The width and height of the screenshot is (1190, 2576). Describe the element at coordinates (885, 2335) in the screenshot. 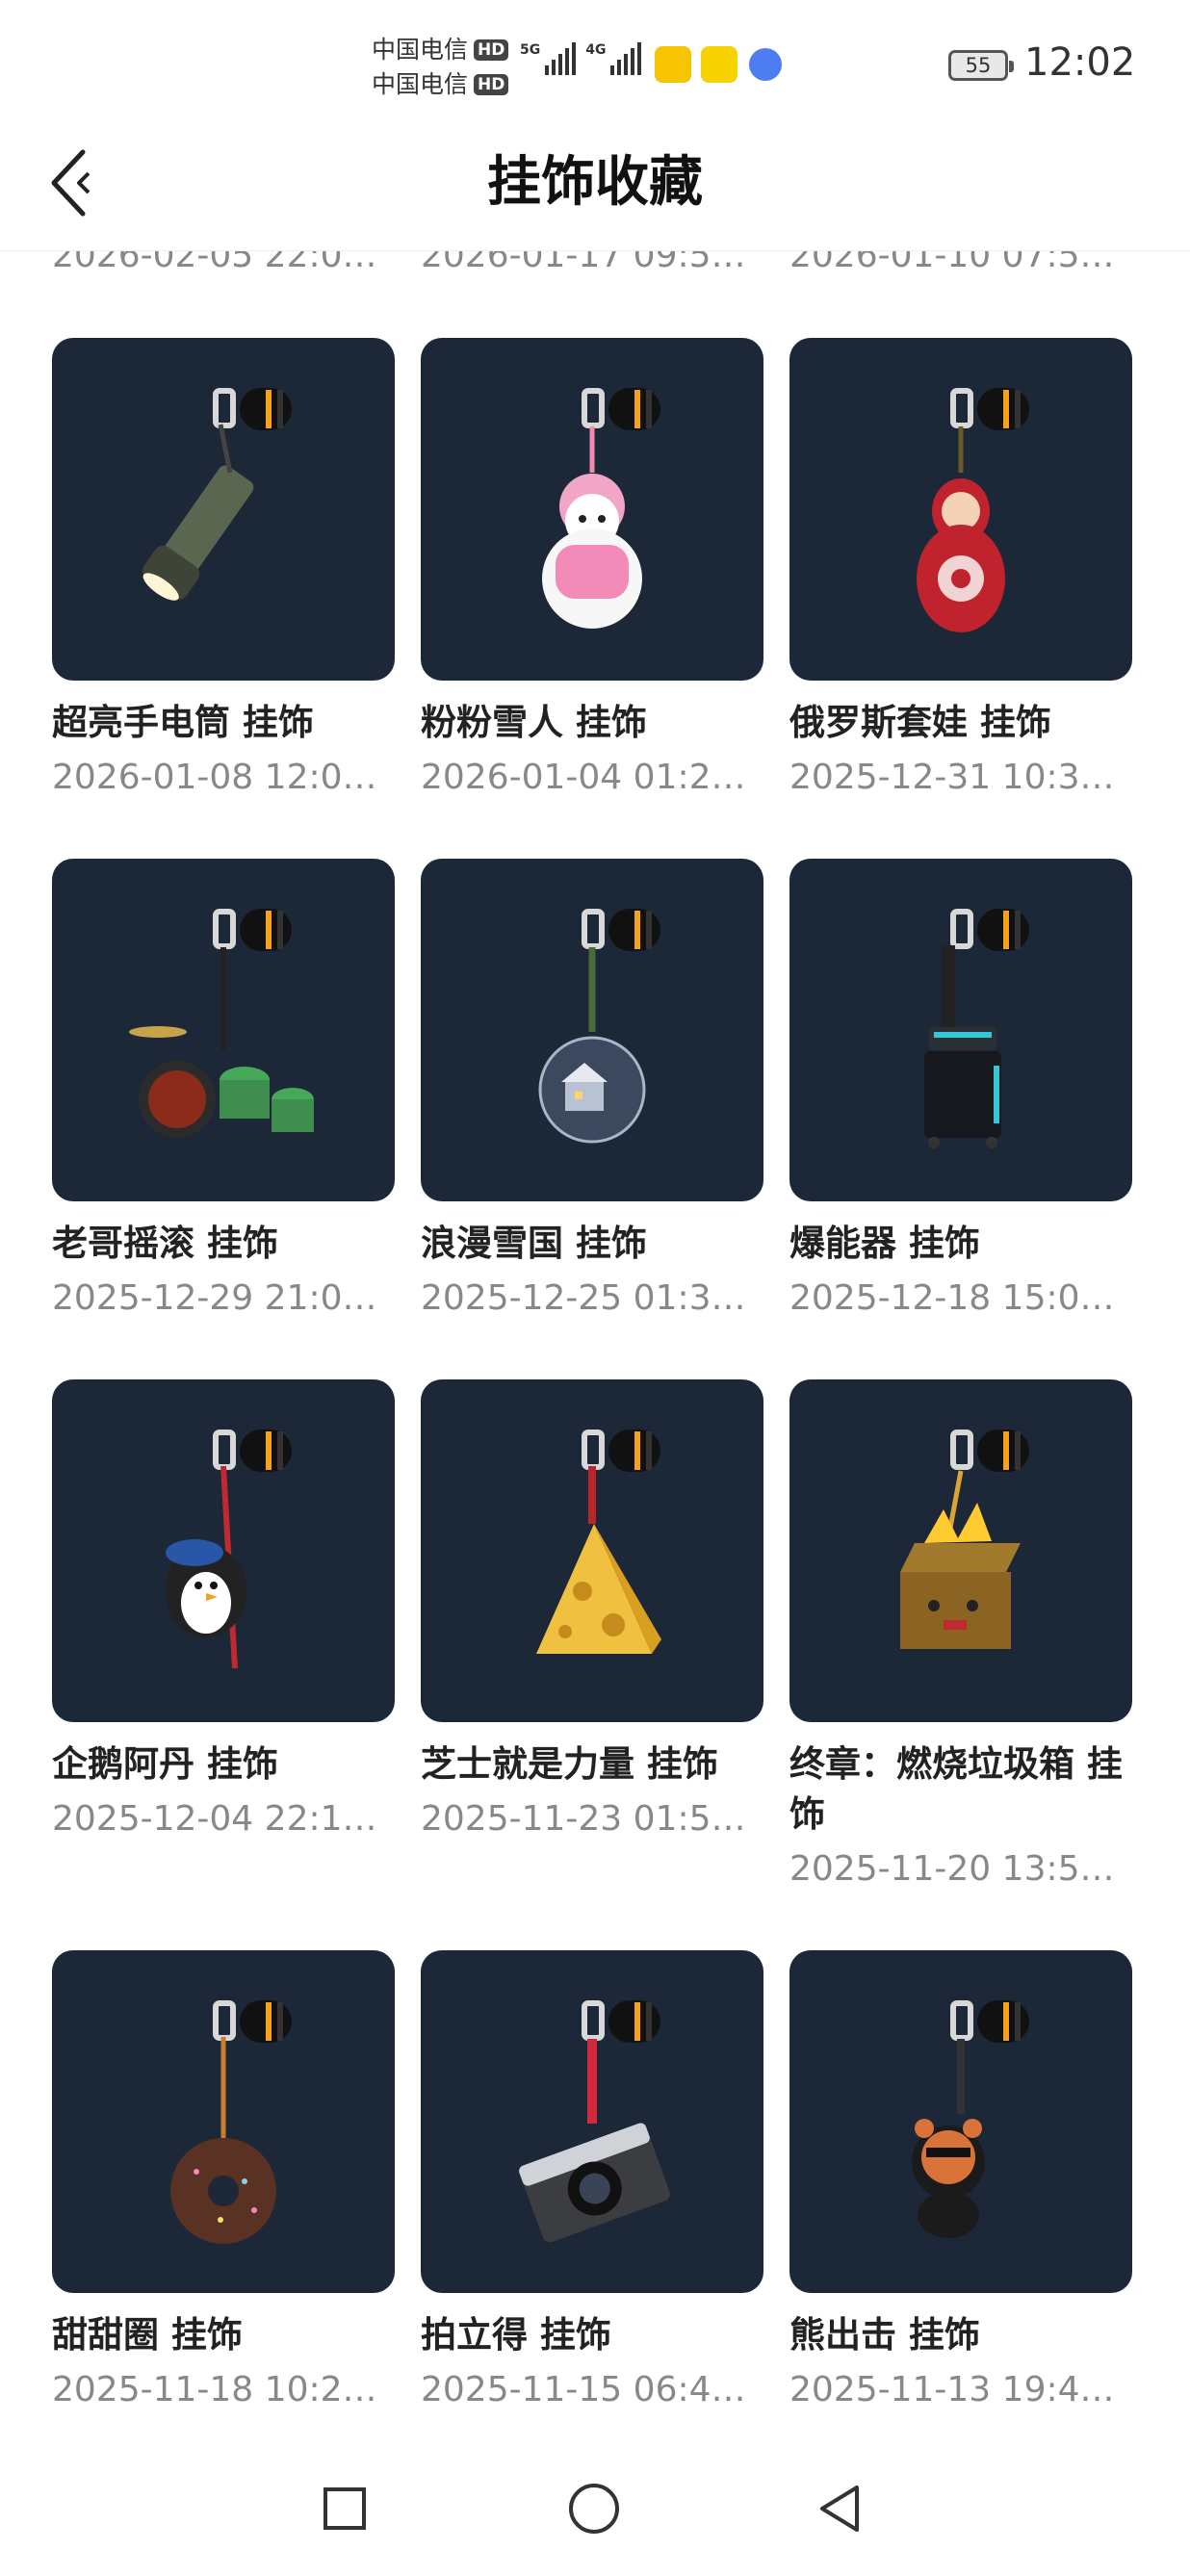

I see `charm-name: 熊出击 挂饰` at that location.